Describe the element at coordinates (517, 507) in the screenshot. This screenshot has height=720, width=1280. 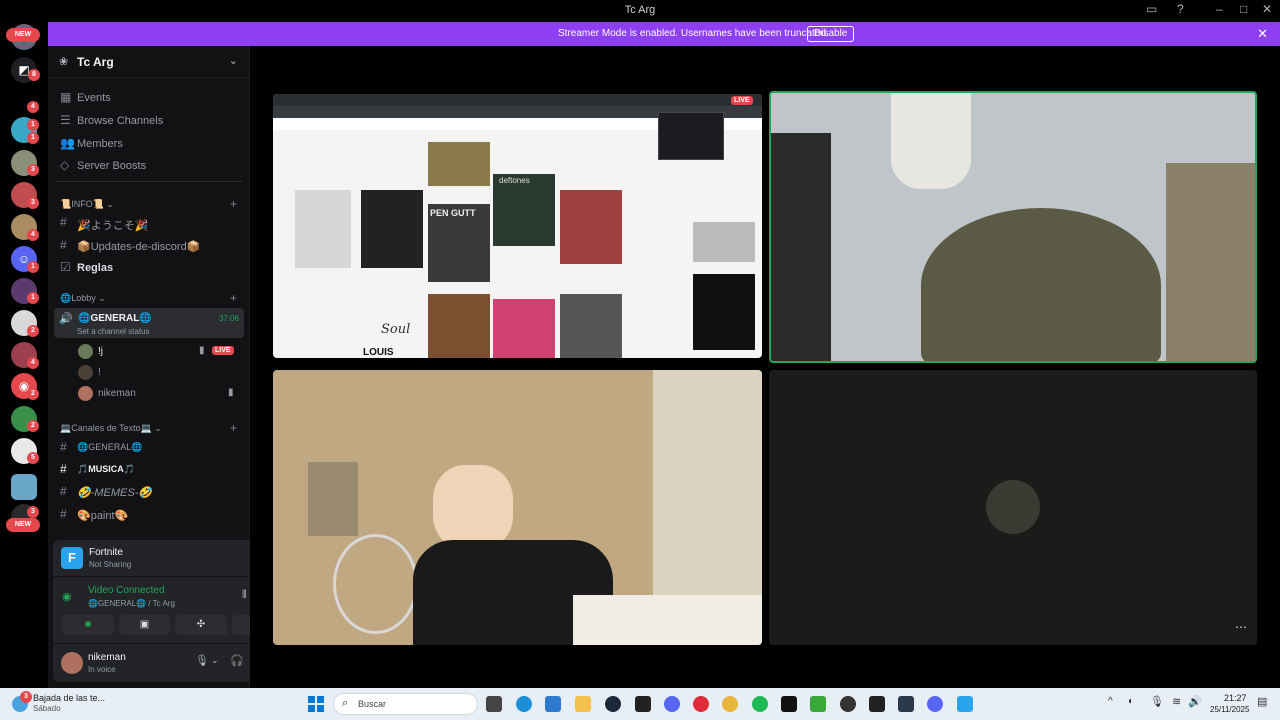
I see `camera-tile` at that location.